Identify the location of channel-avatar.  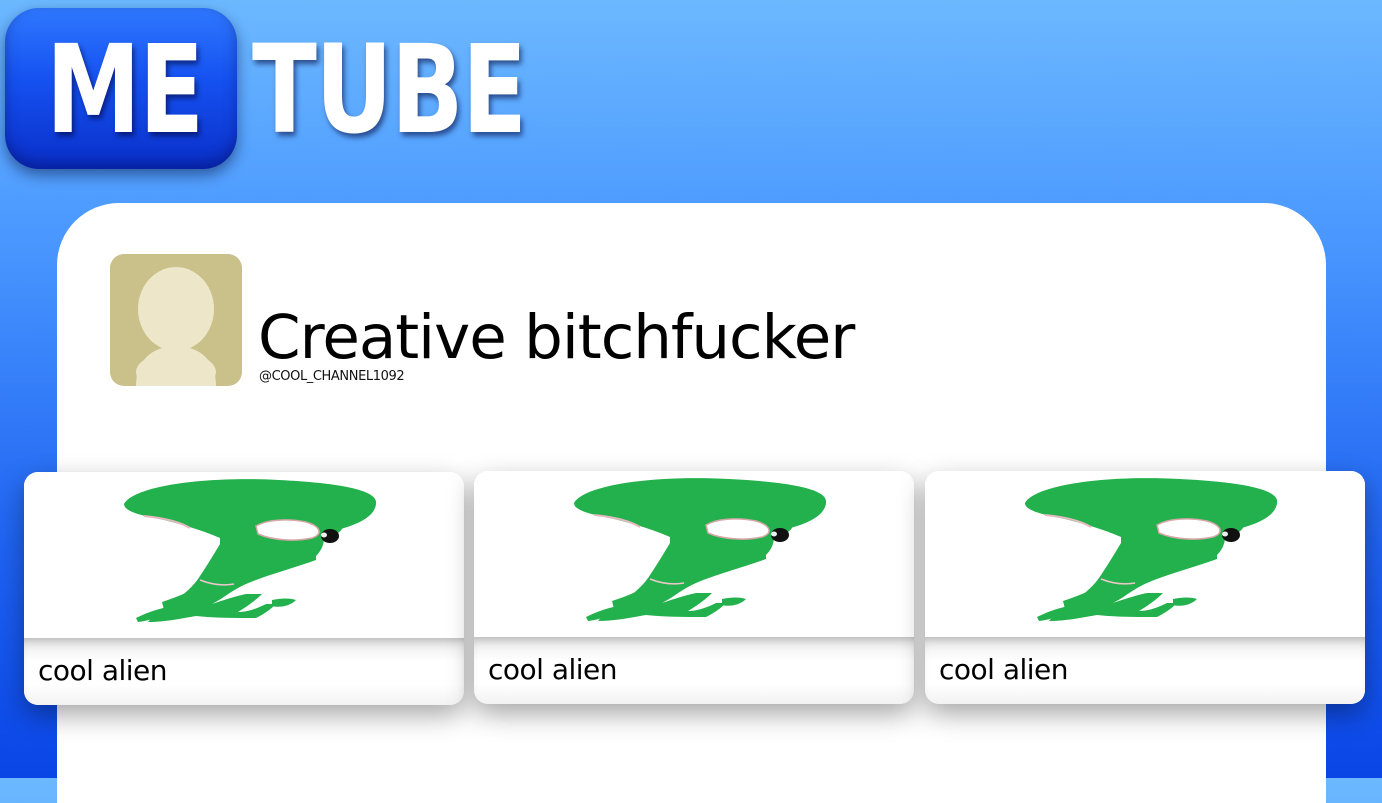
(176, 320).